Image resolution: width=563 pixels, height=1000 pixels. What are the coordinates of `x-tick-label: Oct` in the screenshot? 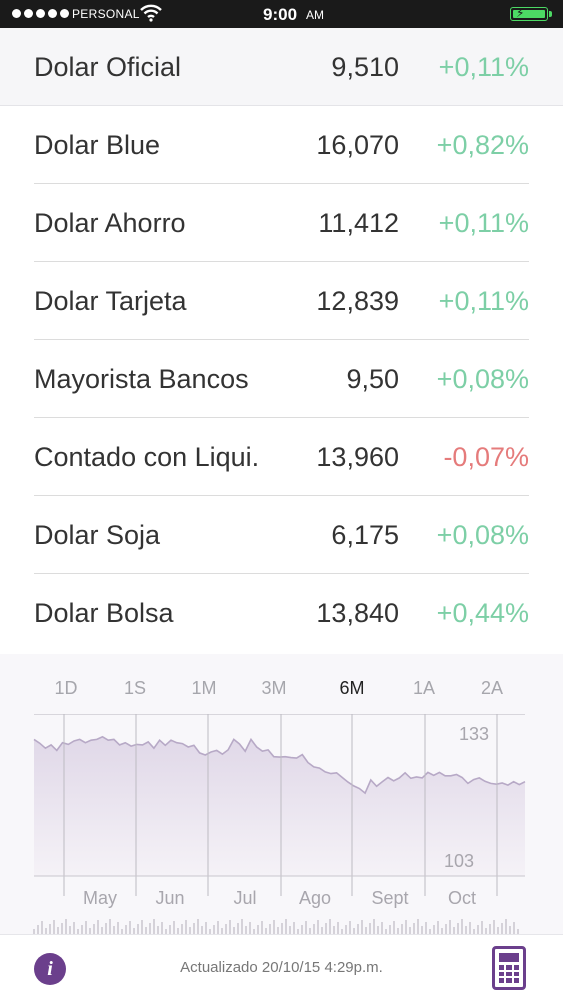 It's located at (462, 898).